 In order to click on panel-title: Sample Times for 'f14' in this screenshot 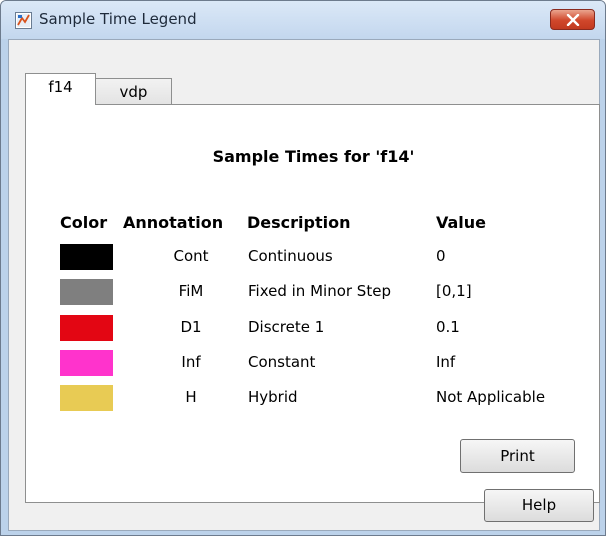, I will do `click(313, 156)`.